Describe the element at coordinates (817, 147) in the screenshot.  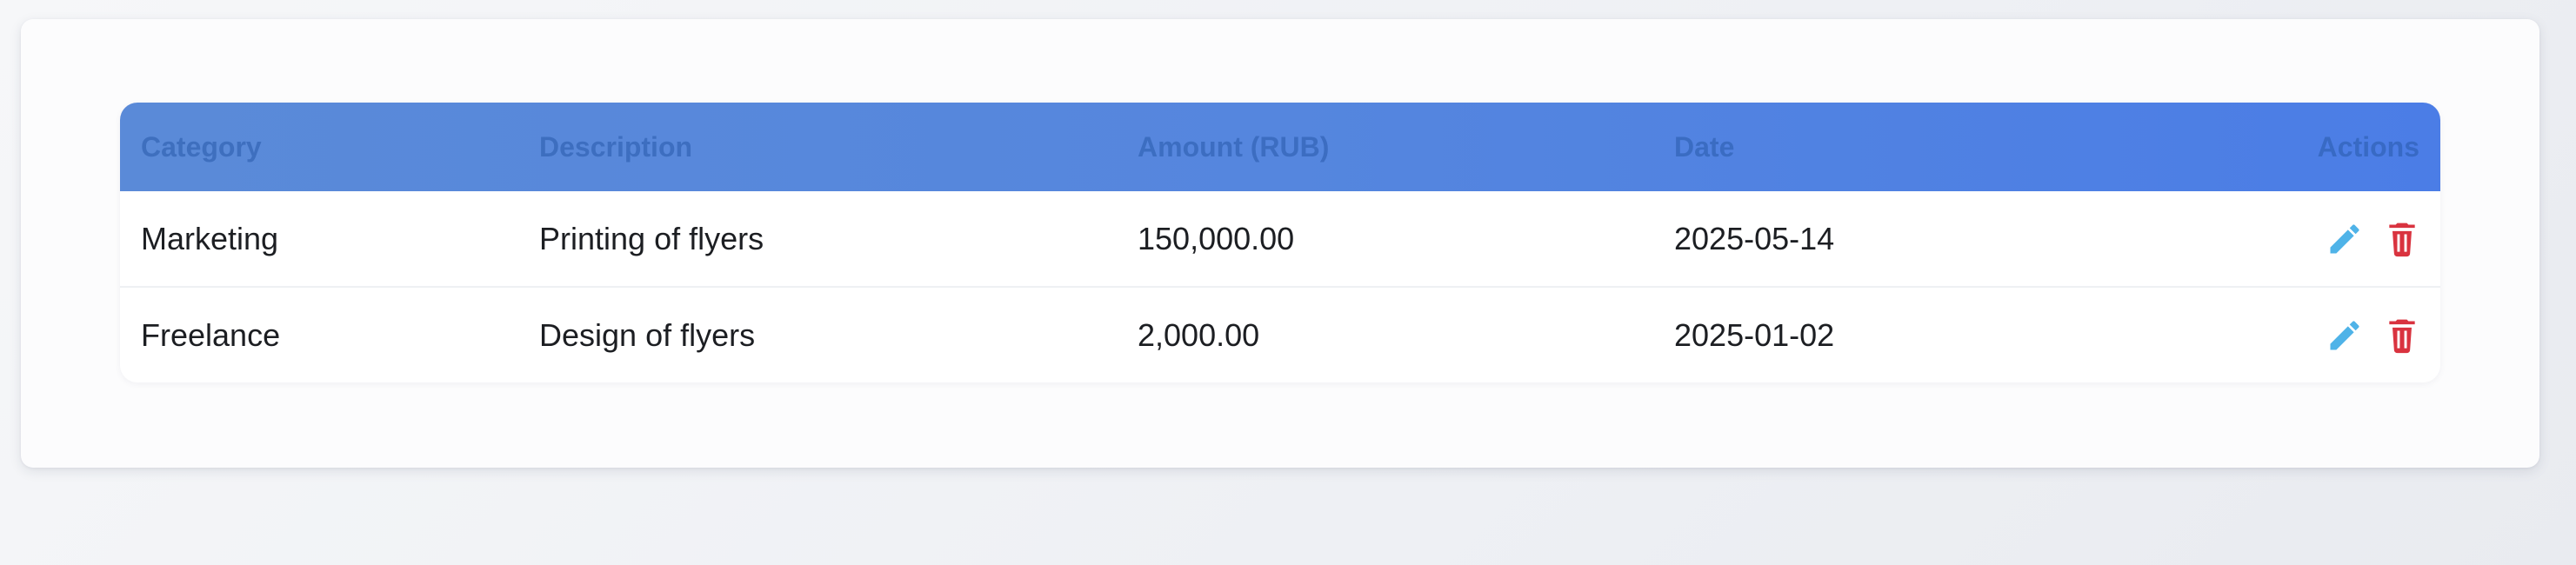
I see `column-header-description: Description` at that location.